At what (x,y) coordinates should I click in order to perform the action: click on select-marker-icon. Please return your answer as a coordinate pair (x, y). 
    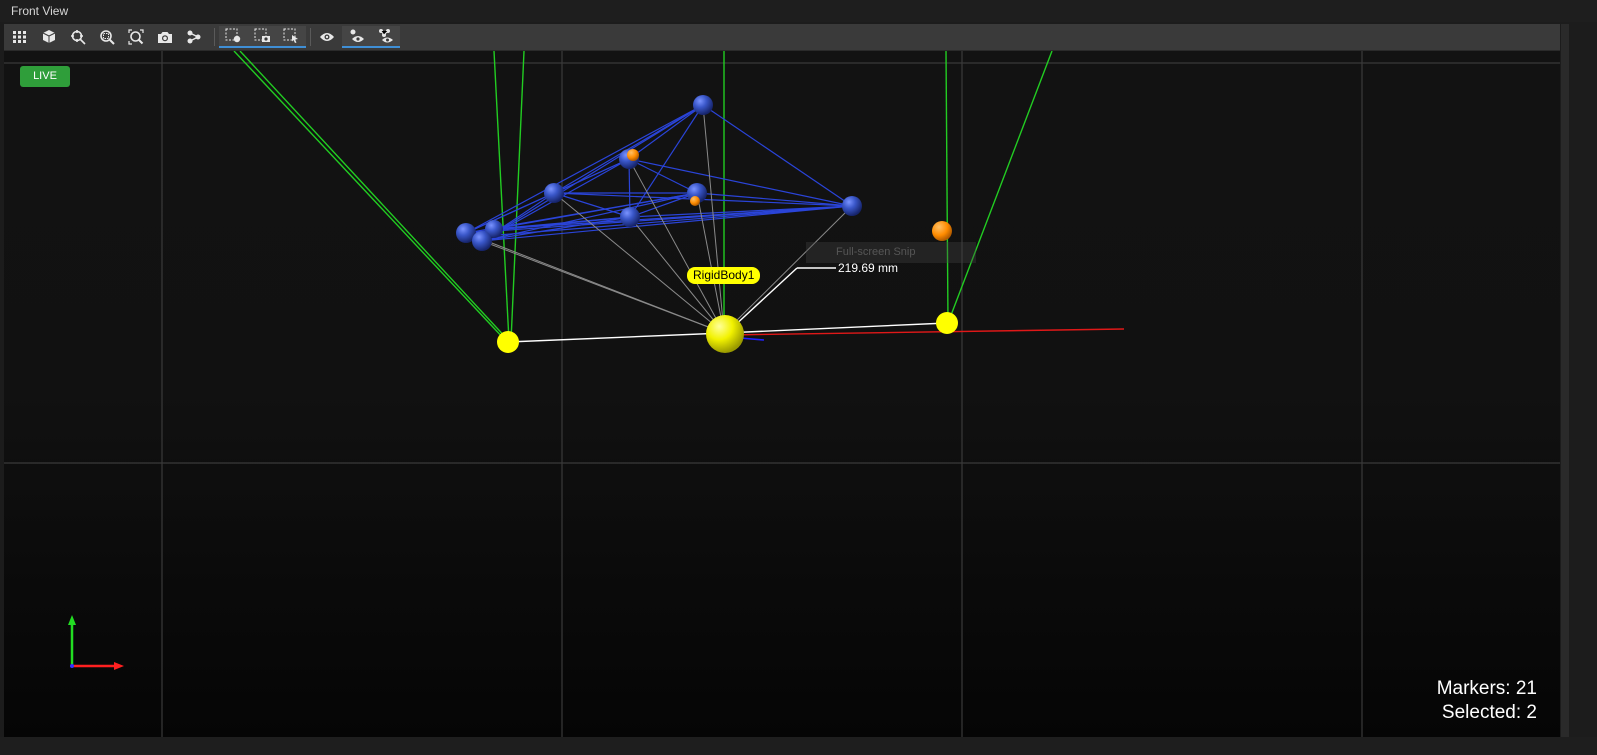
    Looking at the image, I should click on (233, 37).